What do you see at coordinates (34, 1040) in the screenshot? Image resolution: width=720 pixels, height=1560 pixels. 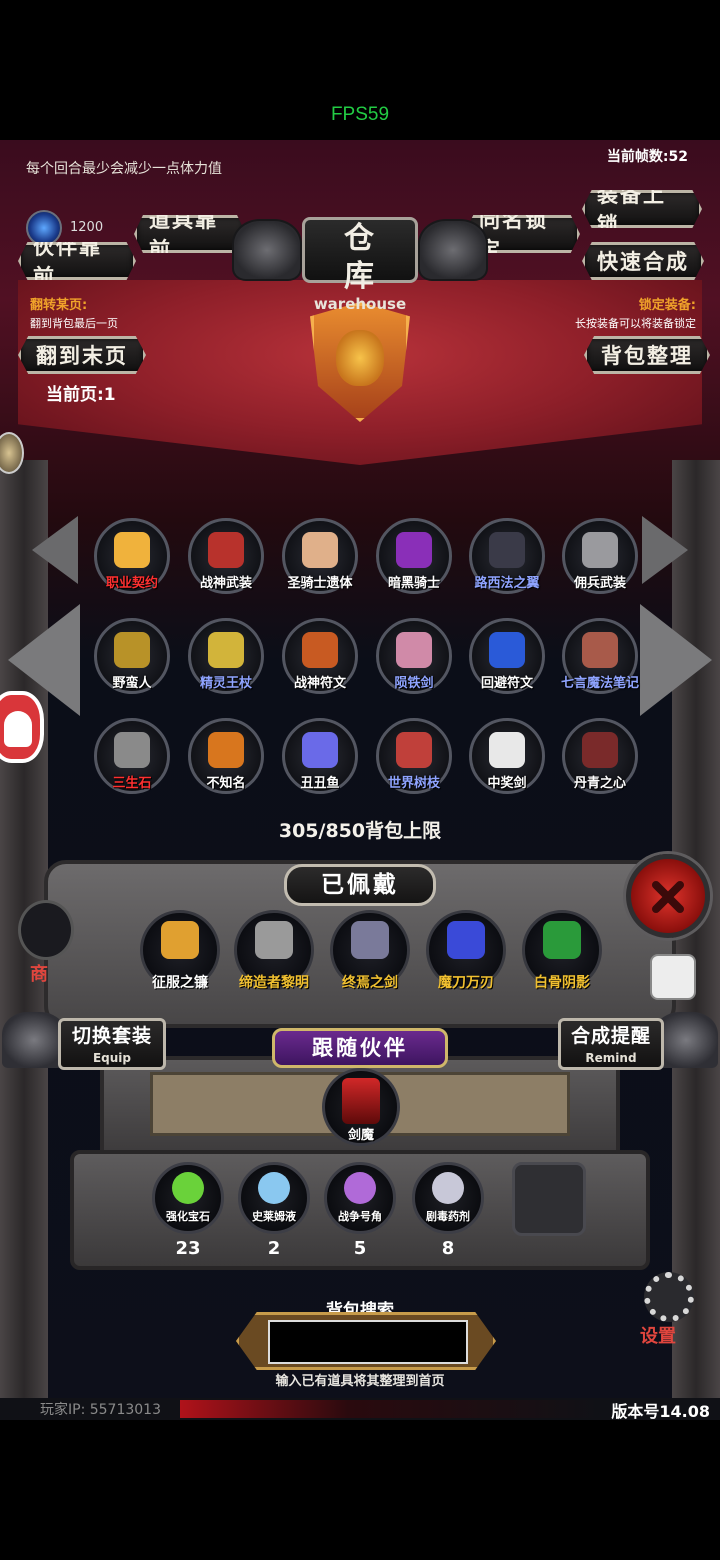 I see `helmet-cap-icon` at bounding box center [34, 1040].